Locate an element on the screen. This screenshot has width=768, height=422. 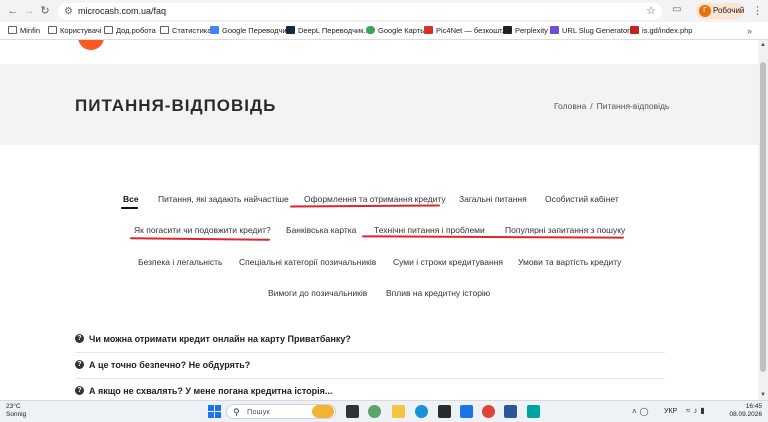
active-tab-underline is located at coordinates (129, 208).